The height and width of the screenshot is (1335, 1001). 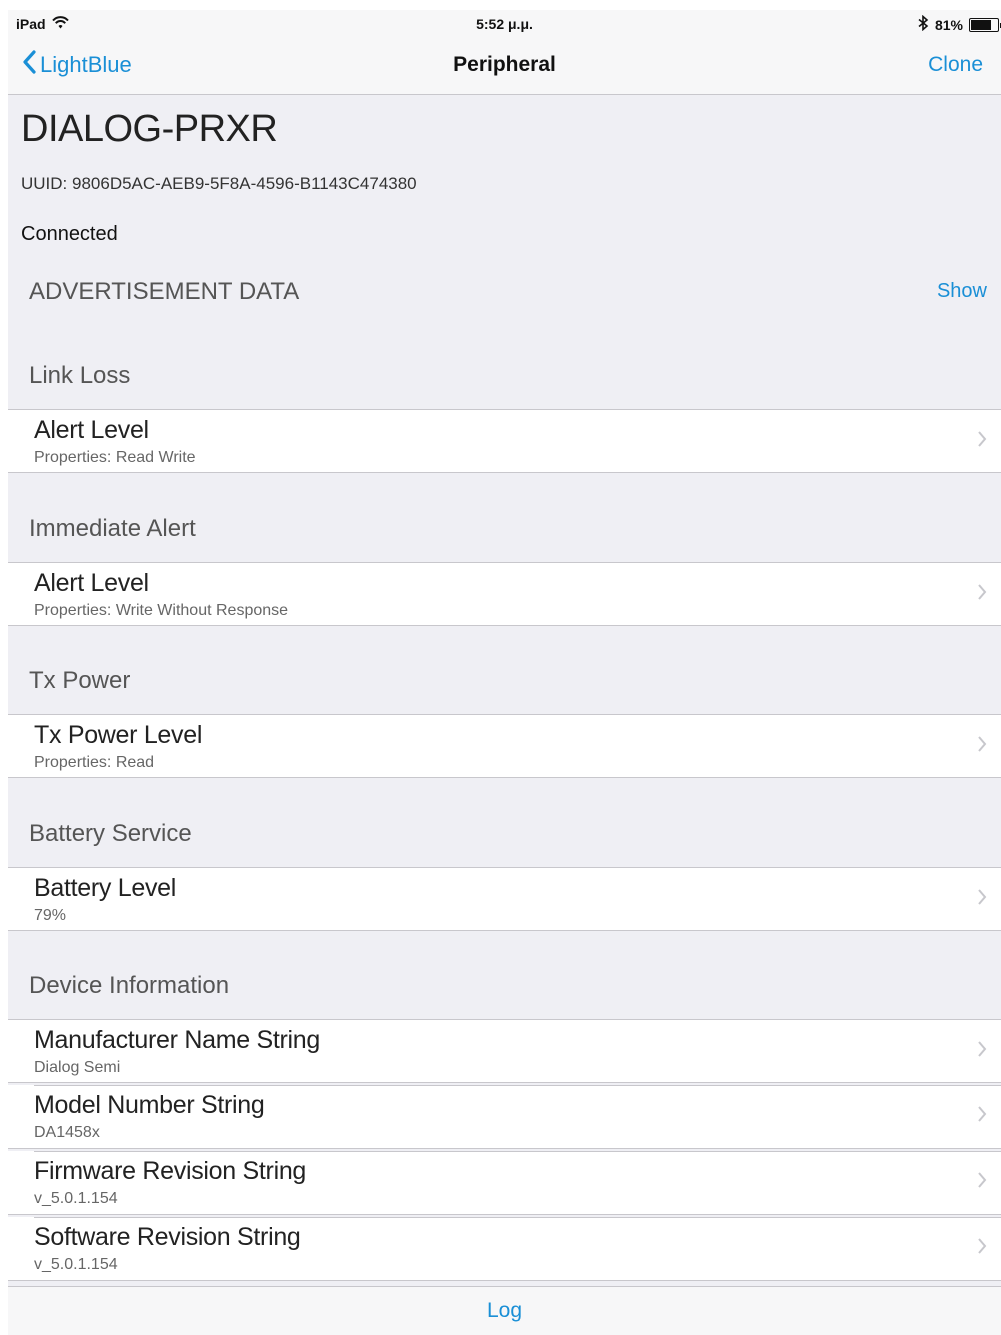 I want to click on battery-fill, so click(x=981, y=24).